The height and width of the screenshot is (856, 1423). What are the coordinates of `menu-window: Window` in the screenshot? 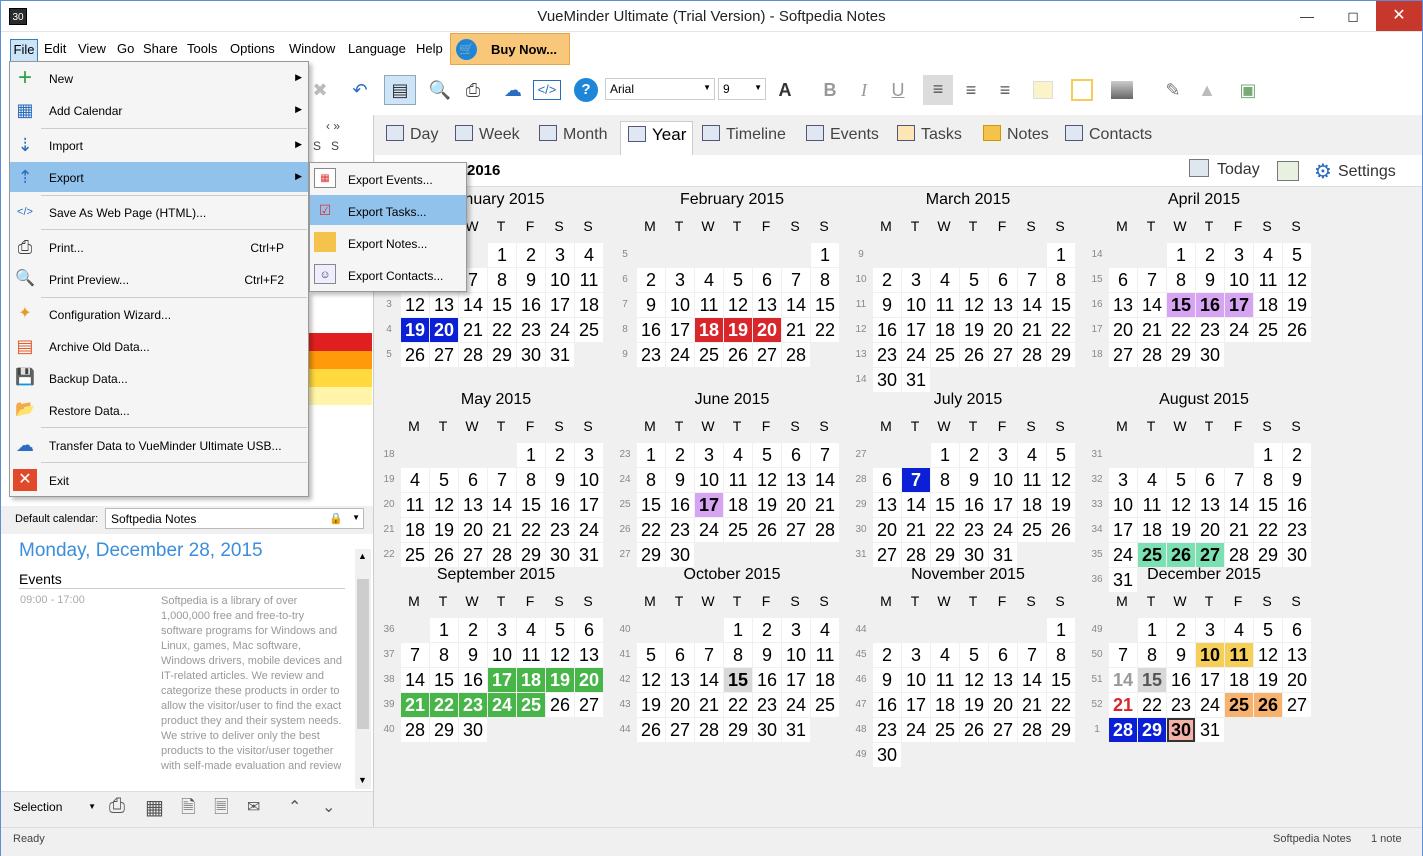 It's located at (312, 48).